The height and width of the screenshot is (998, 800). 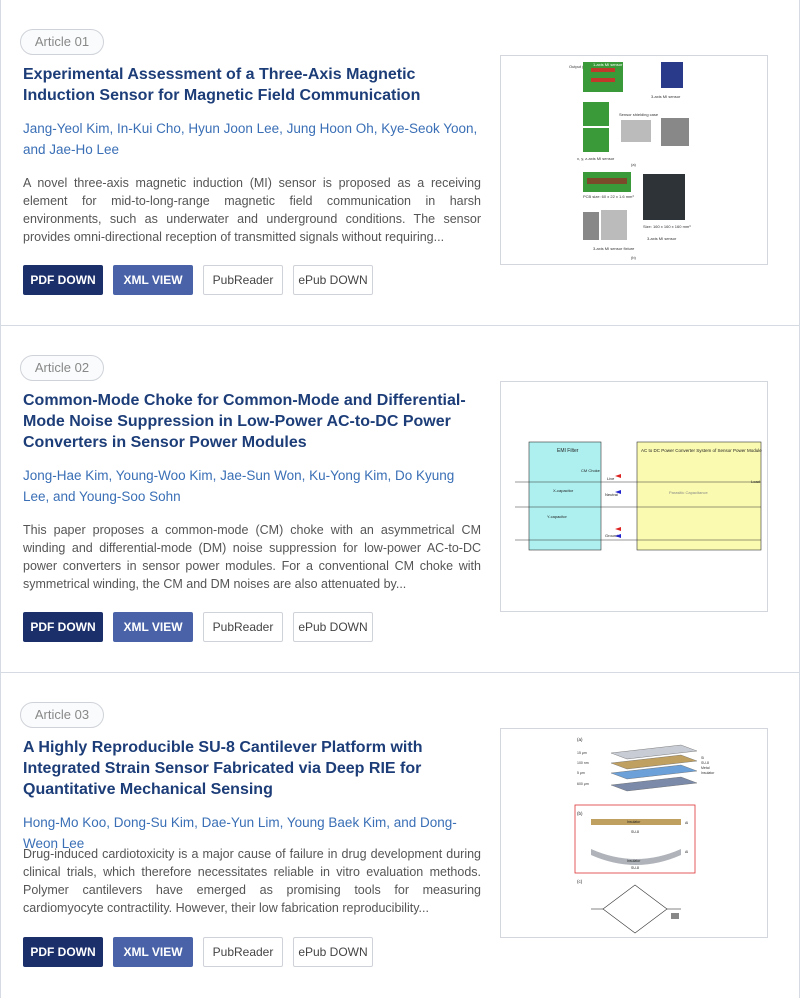 I want to click on figure-label: X-capacitor, so click(x=563, y=490).